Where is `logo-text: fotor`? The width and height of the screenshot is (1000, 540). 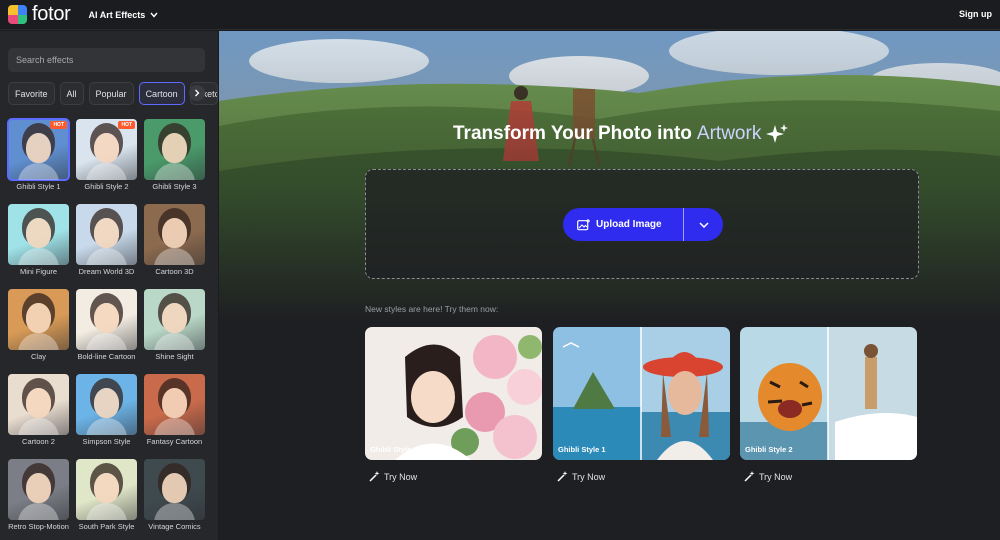
logo-text: fotor is located at coordinates (51, 14).